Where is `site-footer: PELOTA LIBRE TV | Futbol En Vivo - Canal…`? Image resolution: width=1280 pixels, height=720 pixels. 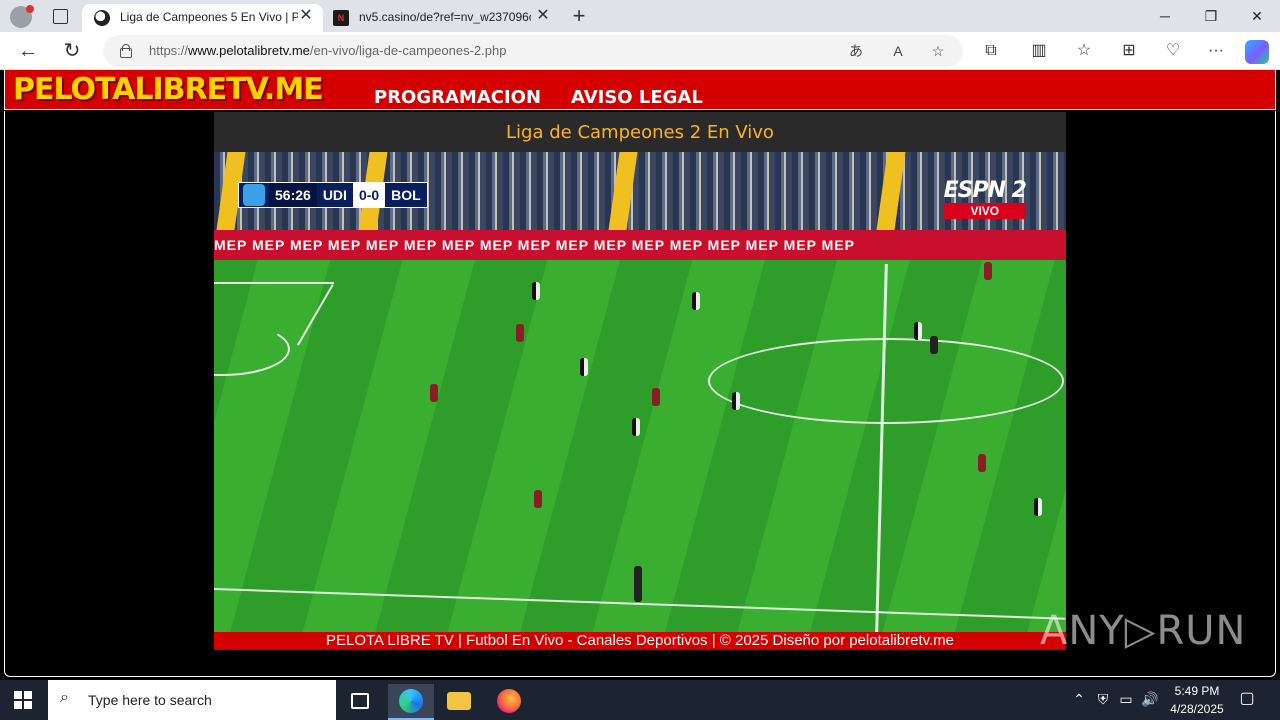
site-footer: PELOTA LIBRE TV | Futbol En Vivo - Canal… is located at coordinates (640, 641).